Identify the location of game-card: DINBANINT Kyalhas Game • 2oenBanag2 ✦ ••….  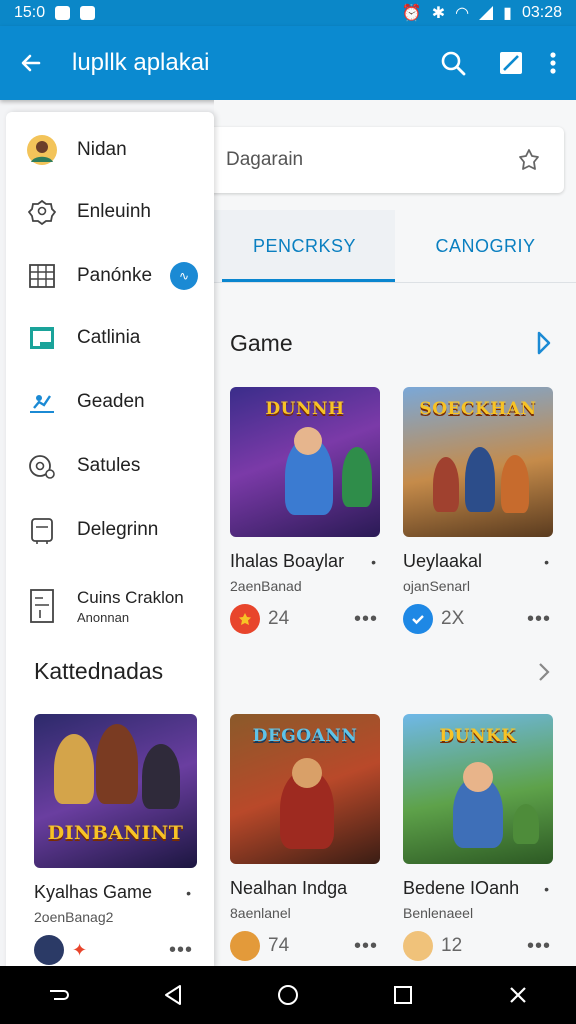
(115, 839).